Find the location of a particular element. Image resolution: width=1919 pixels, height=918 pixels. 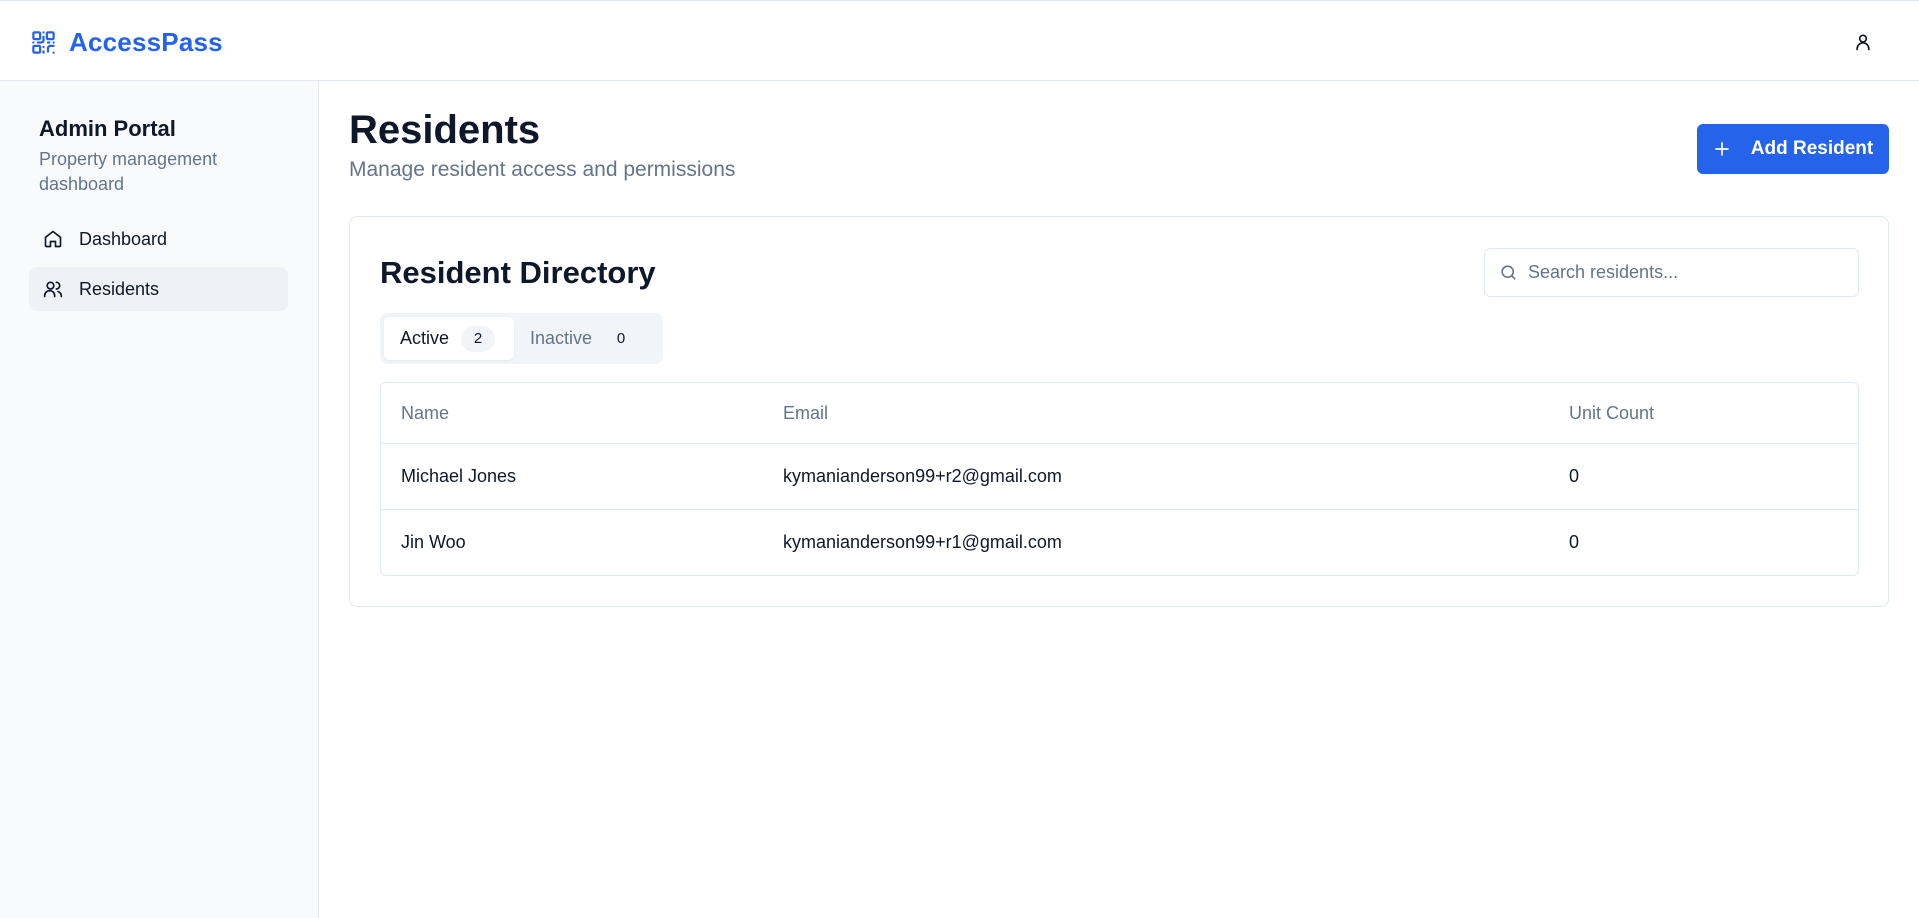

add-resident-label: Add Resident is located at coordinates (1812, 148).